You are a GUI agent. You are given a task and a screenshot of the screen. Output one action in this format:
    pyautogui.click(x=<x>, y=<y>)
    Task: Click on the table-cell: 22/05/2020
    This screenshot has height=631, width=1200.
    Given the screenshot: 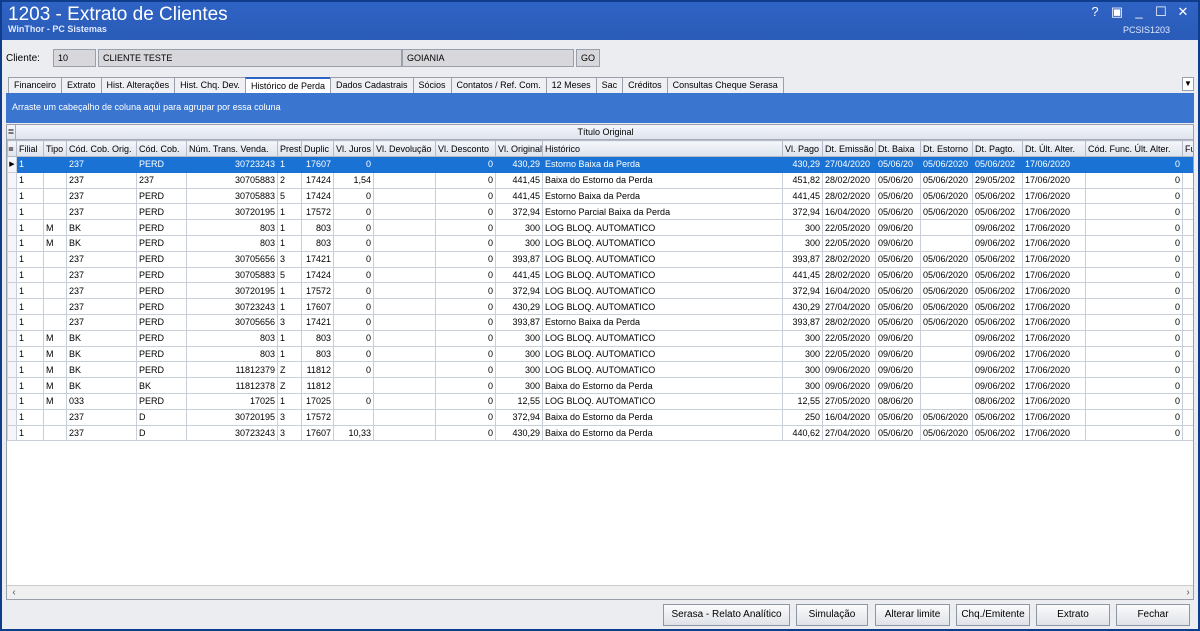 What is the action you would take?
    pyautogui.click(x=849, y=338)
    